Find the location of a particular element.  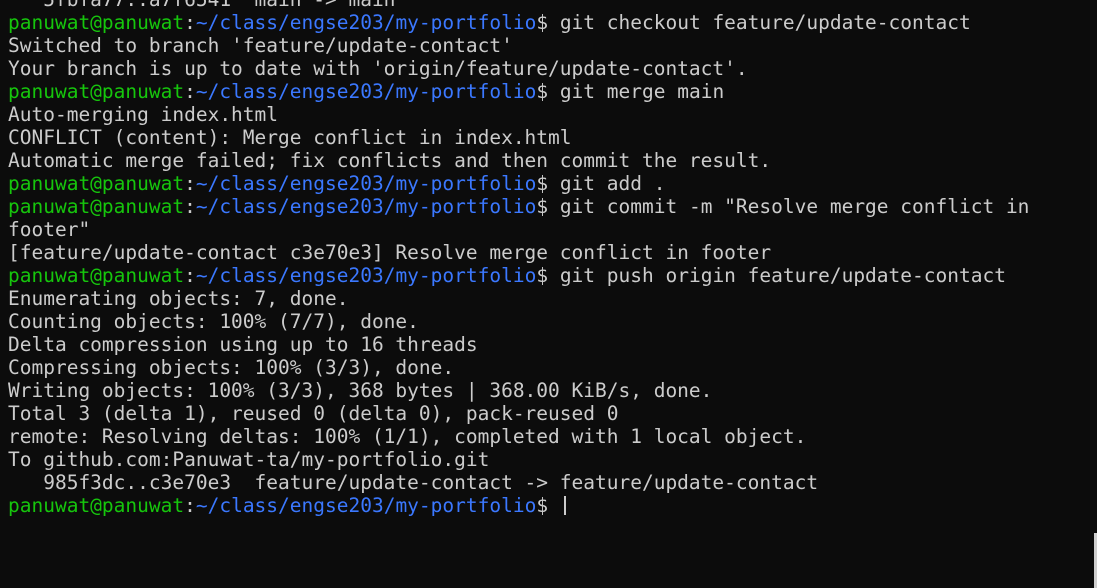

command-text: git checkout feature/update-contact is located at coordinates (759, 22).